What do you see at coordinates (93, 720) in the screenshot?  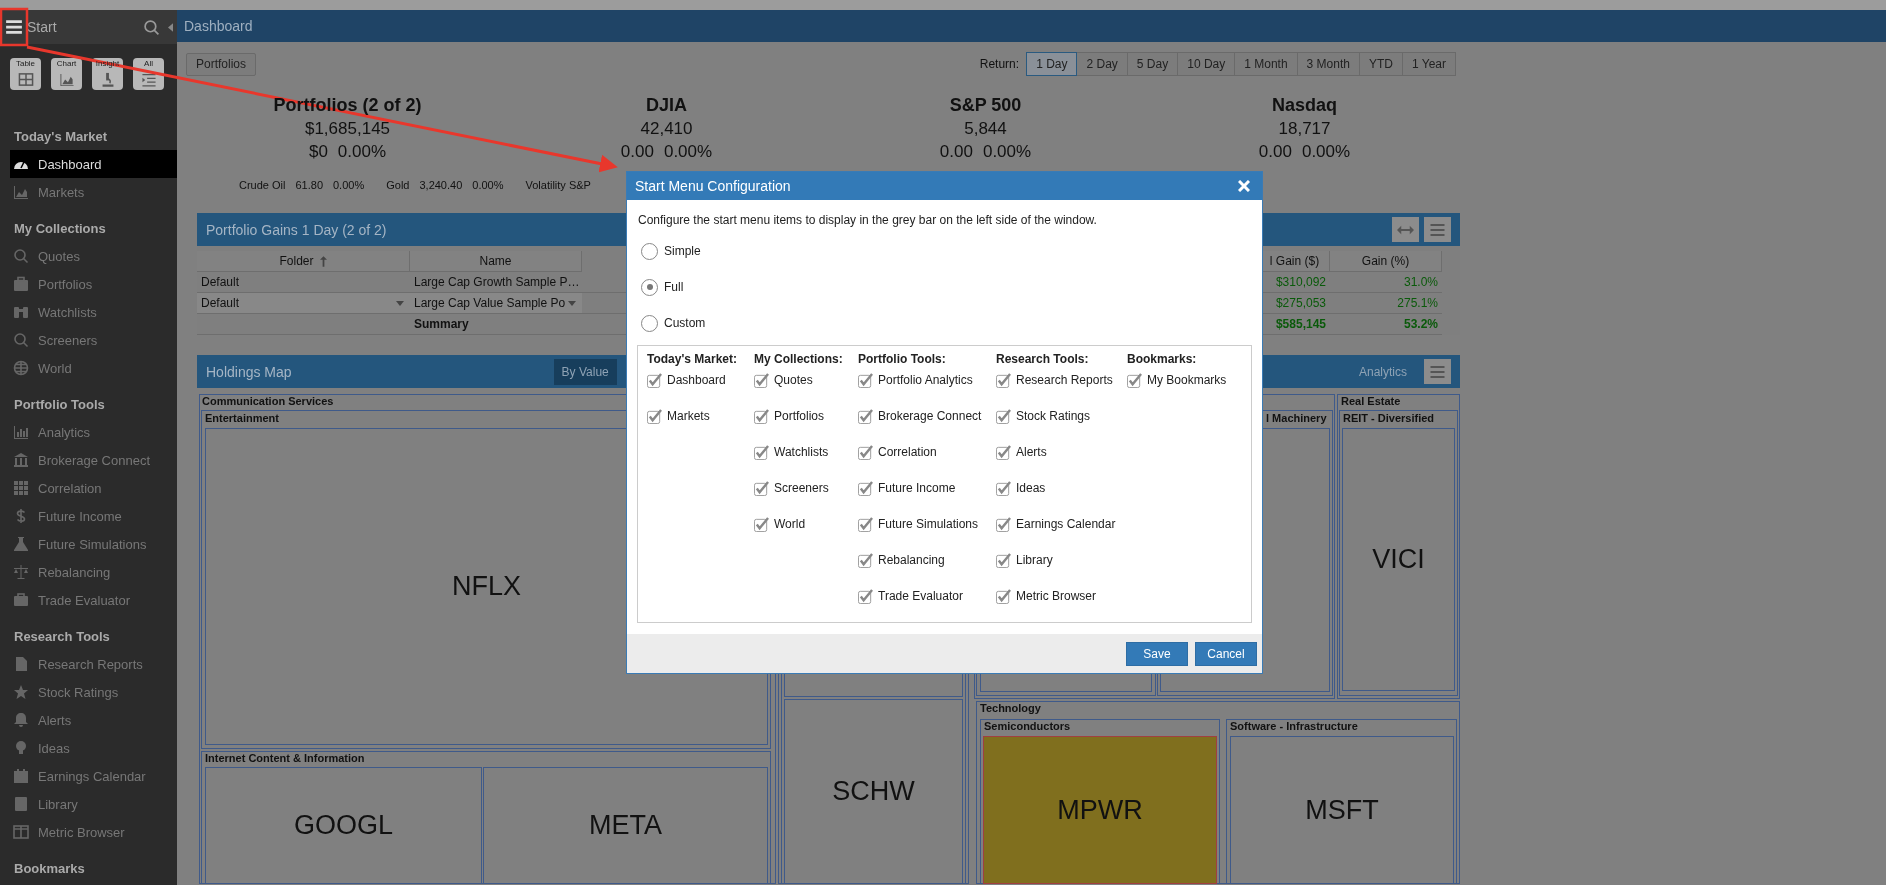 I see `sidebar-item: Alerts` at bounding box center [93, 720].